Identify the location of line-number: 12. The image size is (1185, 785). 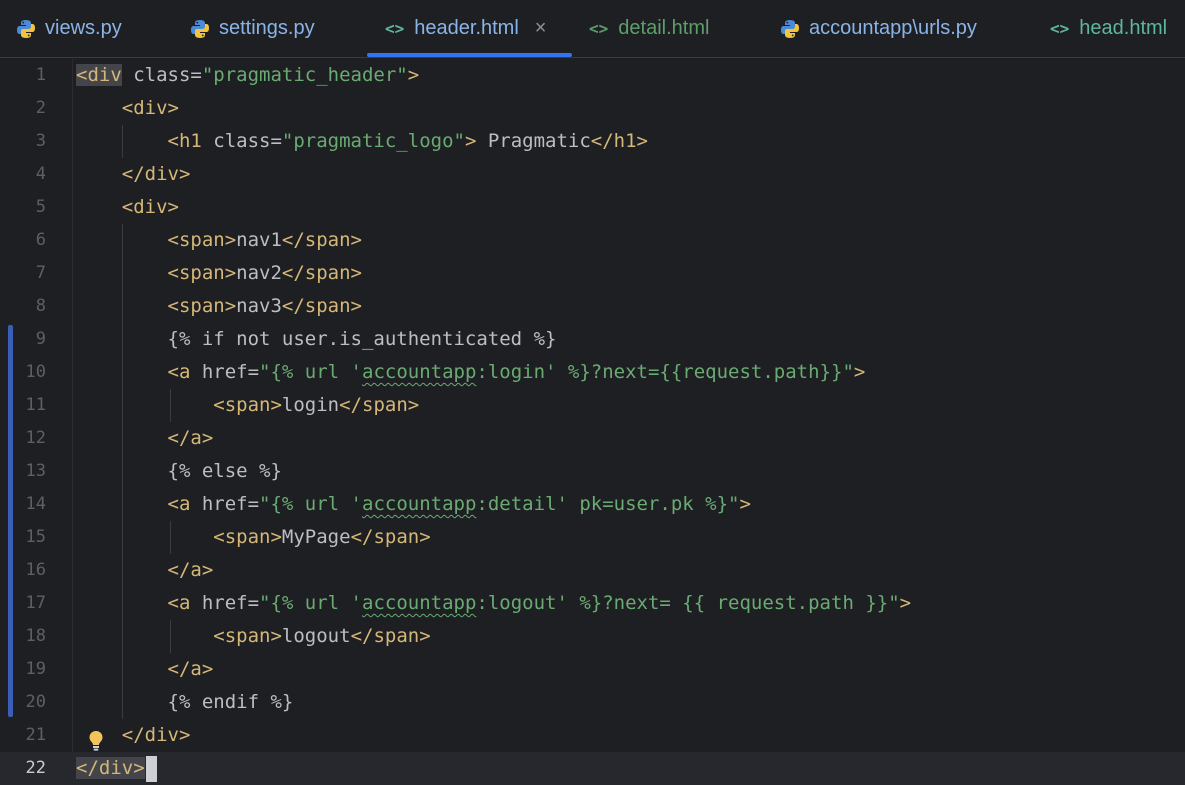
(35, 438).